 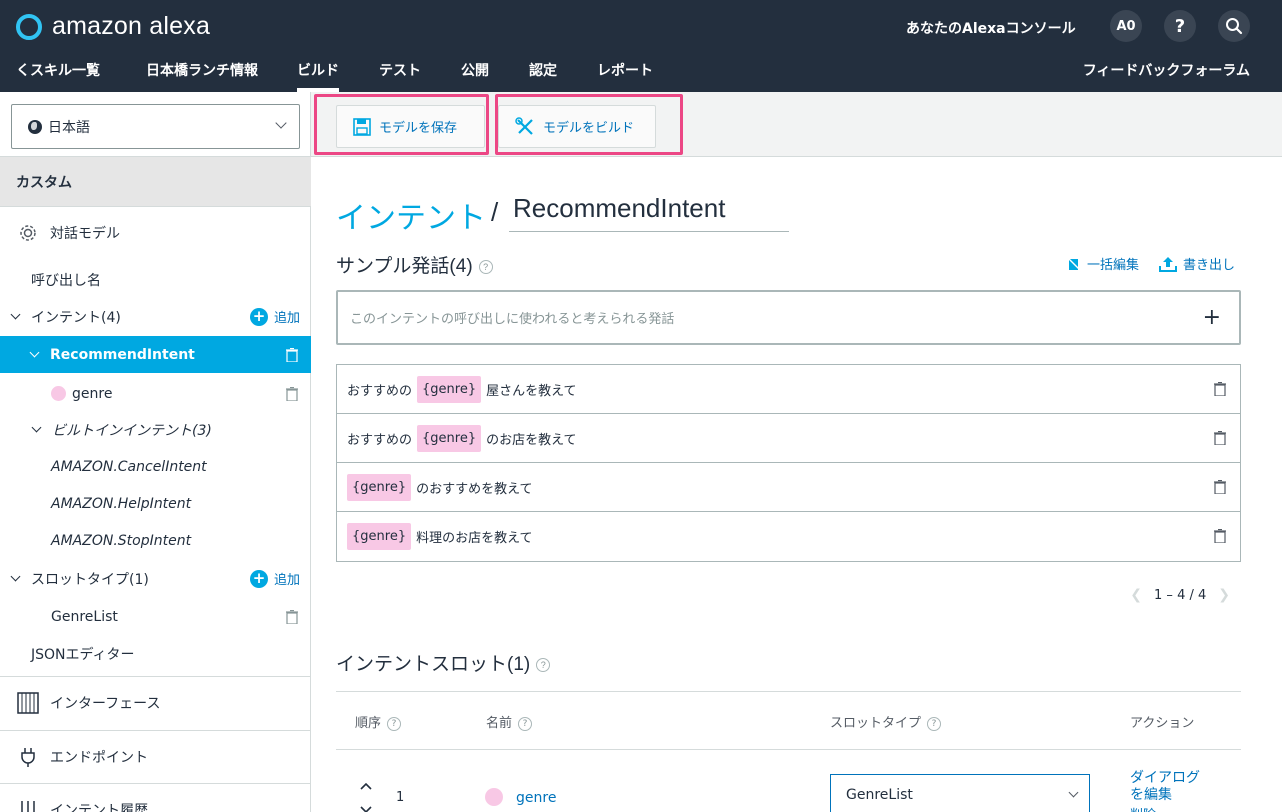 I want to click on tab-test: テスト, so click(x=400, y=76).